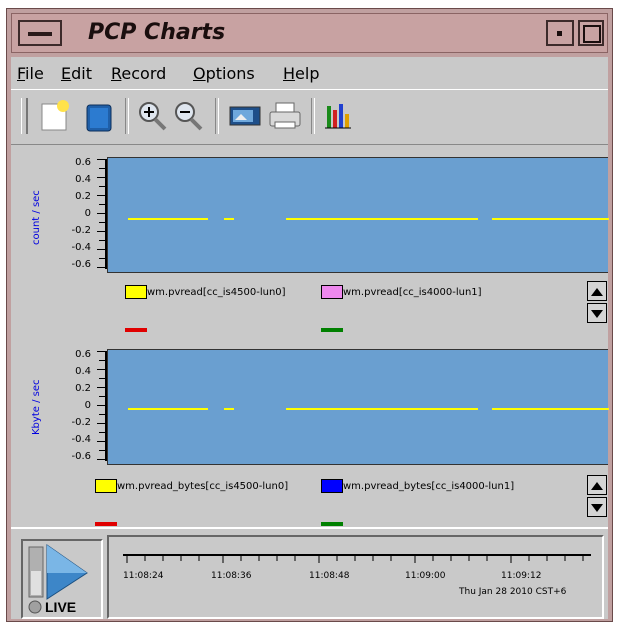  I want to click on print-button, so click(285, 116).